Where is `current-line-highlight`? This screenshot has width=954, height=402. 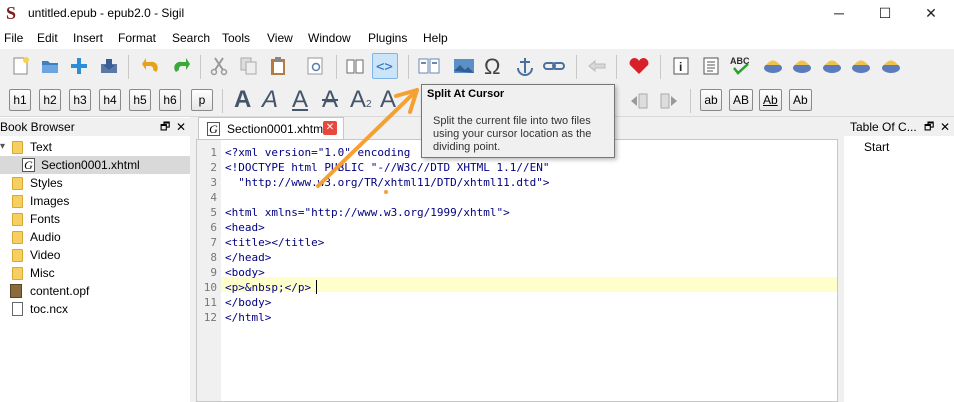
current-line-highlight is located at coordinates (529, 284).